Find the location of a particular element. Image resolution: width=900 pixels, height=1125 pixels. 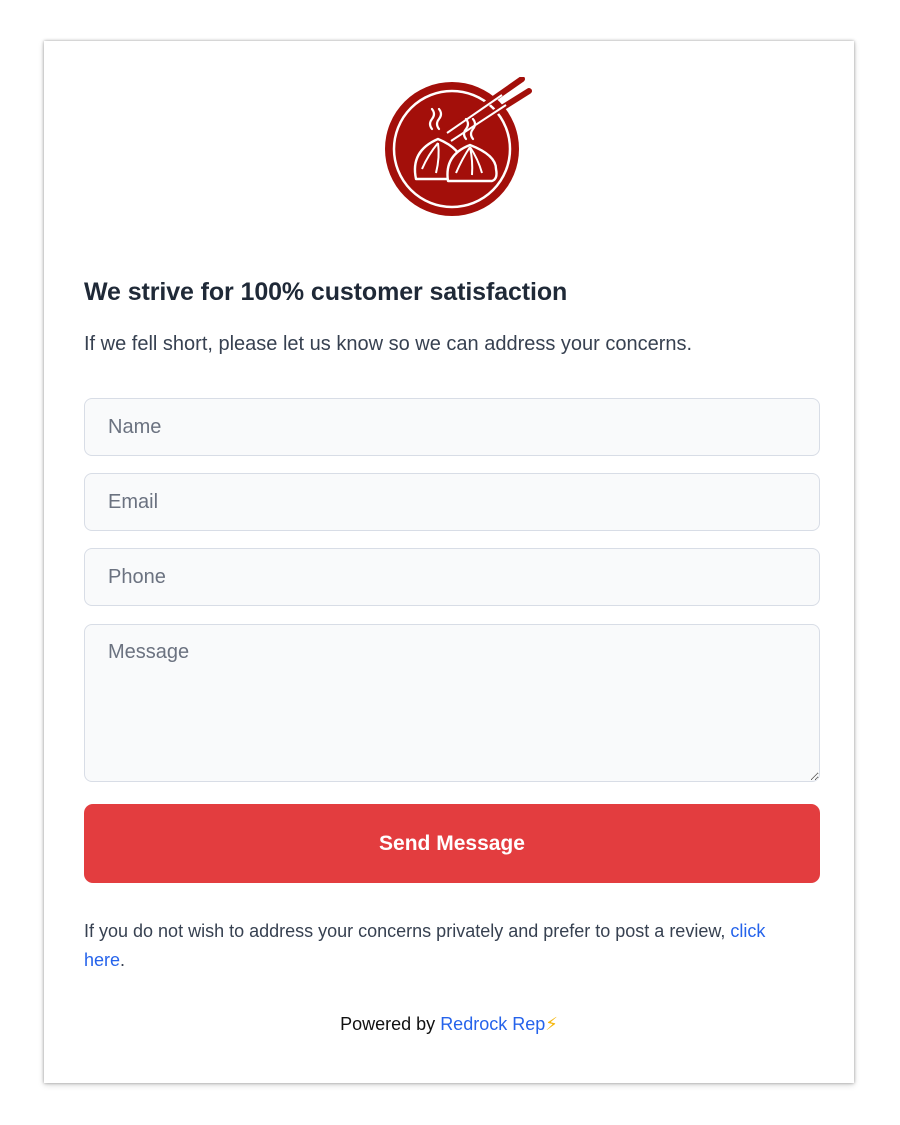

phone-input is located at coordinates (452, 577).